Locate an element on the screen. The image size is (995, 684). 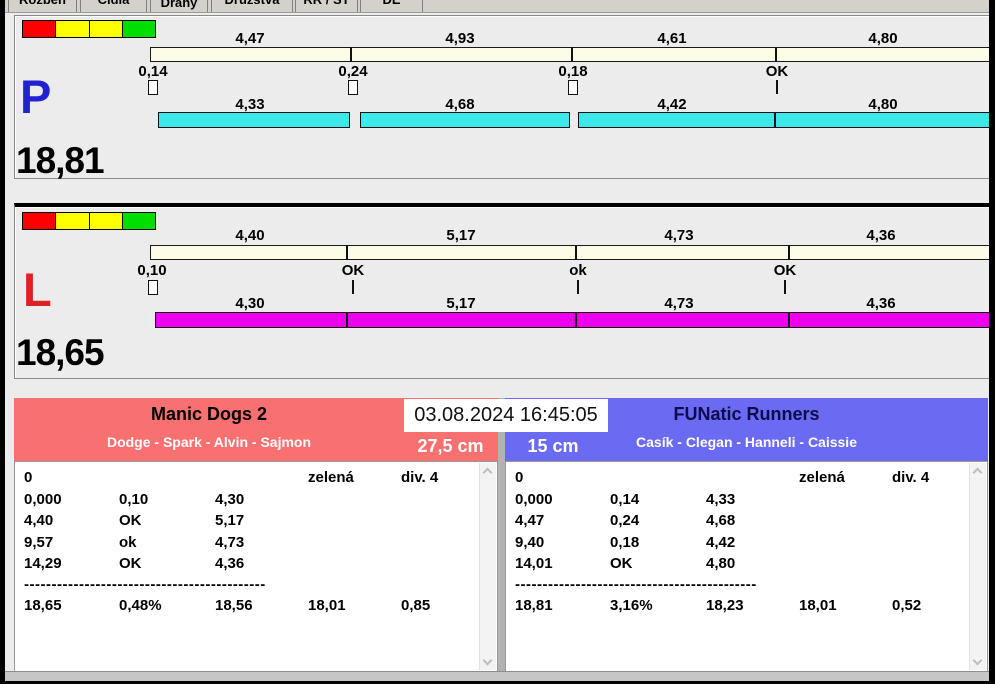
lane-letter-l: L is located at coordinates (37, 289).